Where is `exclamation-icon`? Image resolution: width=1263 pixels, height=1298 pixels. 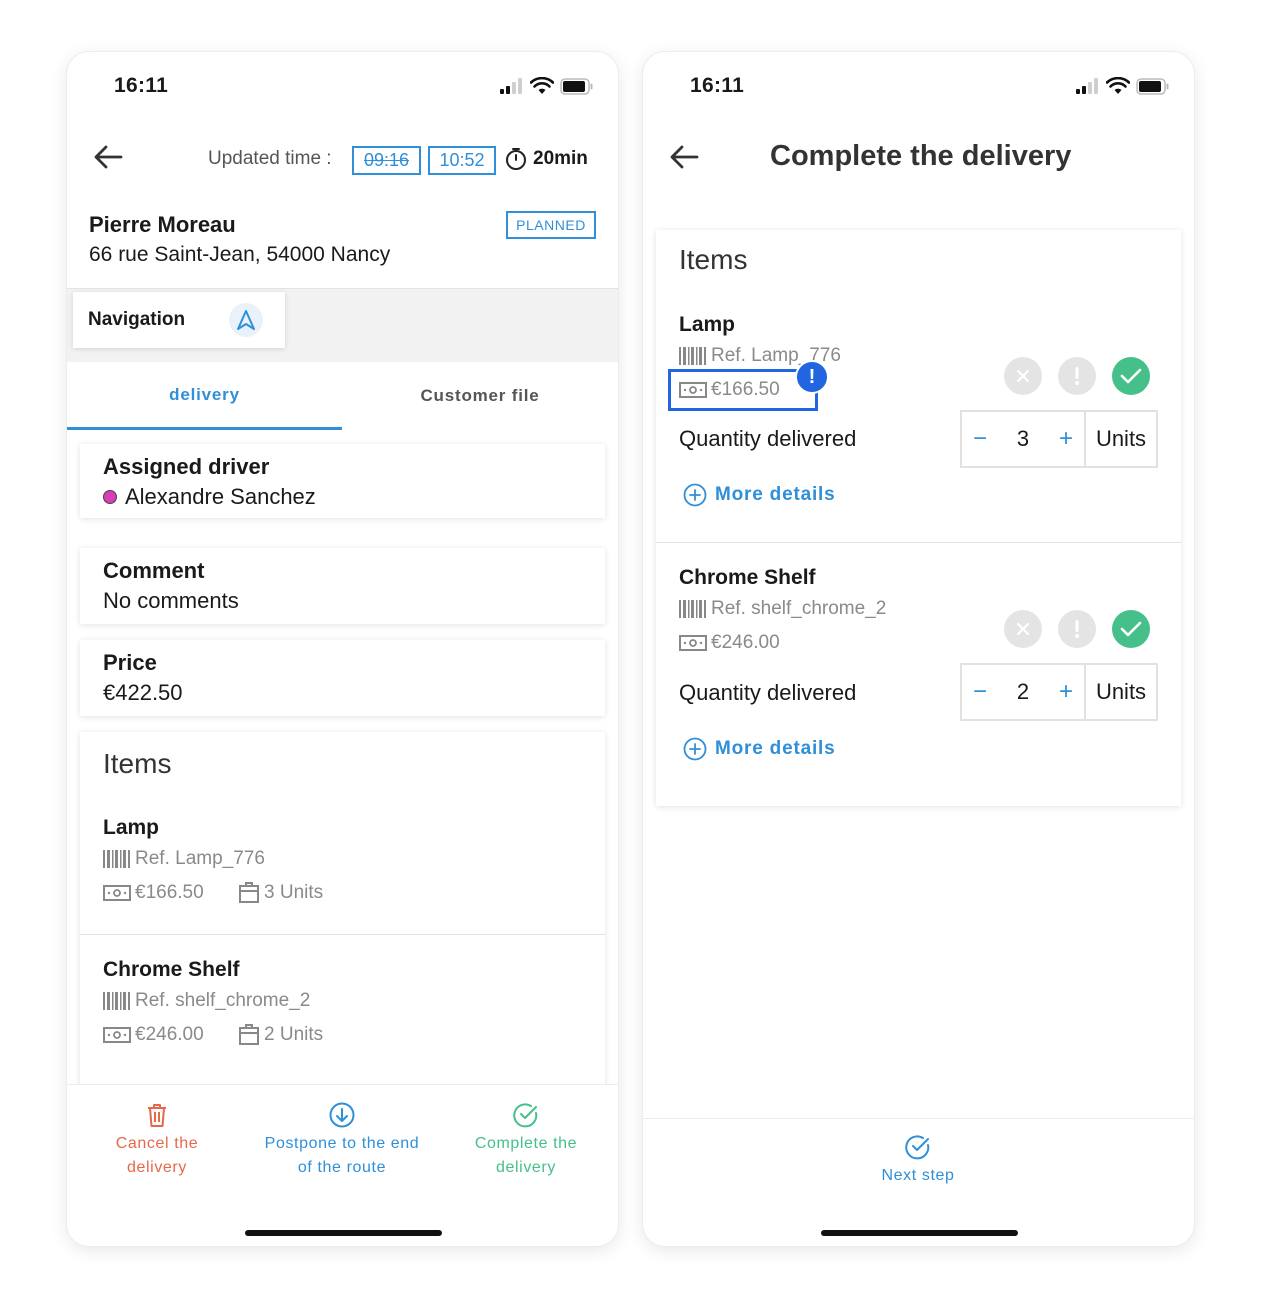 exclamation-icon is located at coordinates (1077, 629).